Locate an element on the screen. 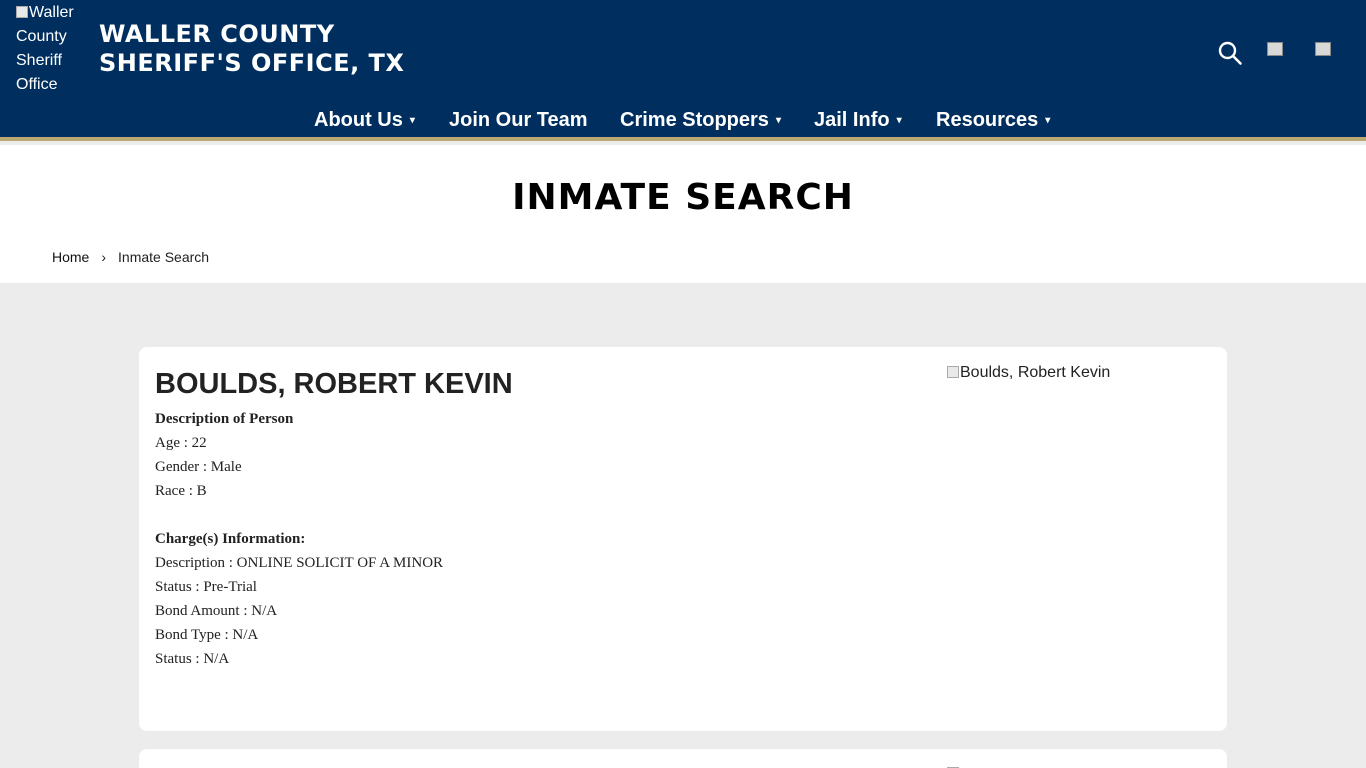  site-title-line1: WALLER COUNTY is located at coordinates (217, 34).